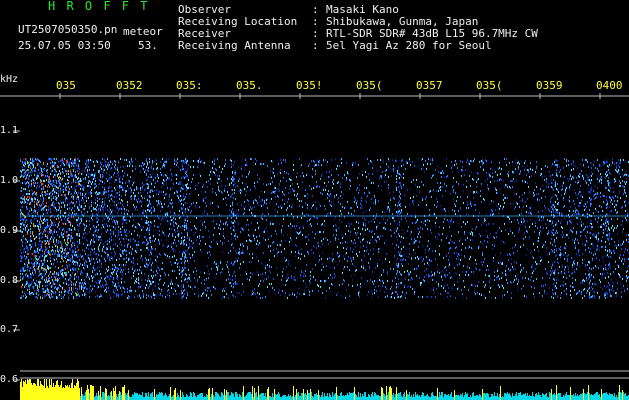 Image resolution: width=629 pixels, height=400 pixels. Describe the element at coordinates (129, 85) in the screenshot. I see `time-tick-label: 0352` at that location.